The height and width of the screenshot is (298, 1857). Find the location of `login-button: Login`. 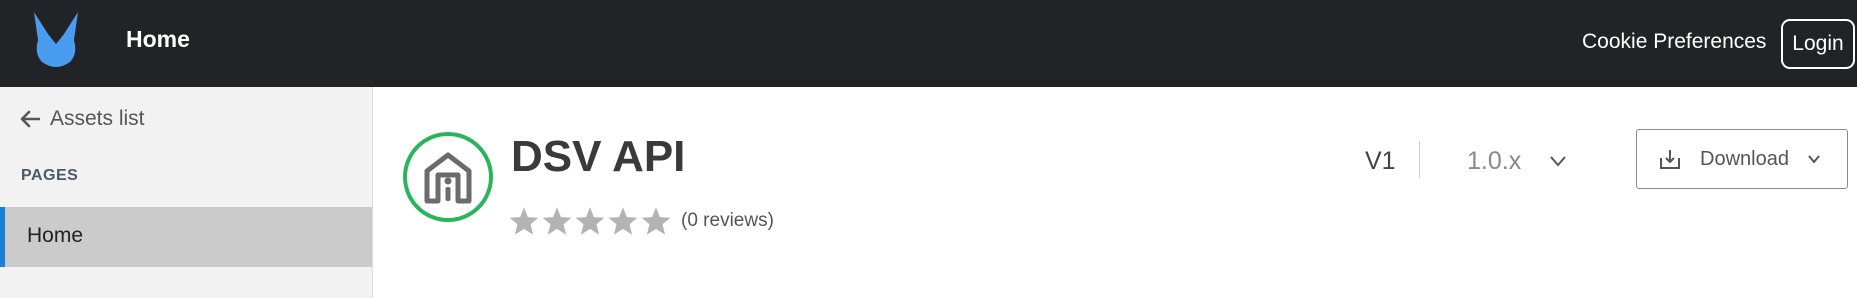

login-button: Login is located at coordinates (1818, 44).